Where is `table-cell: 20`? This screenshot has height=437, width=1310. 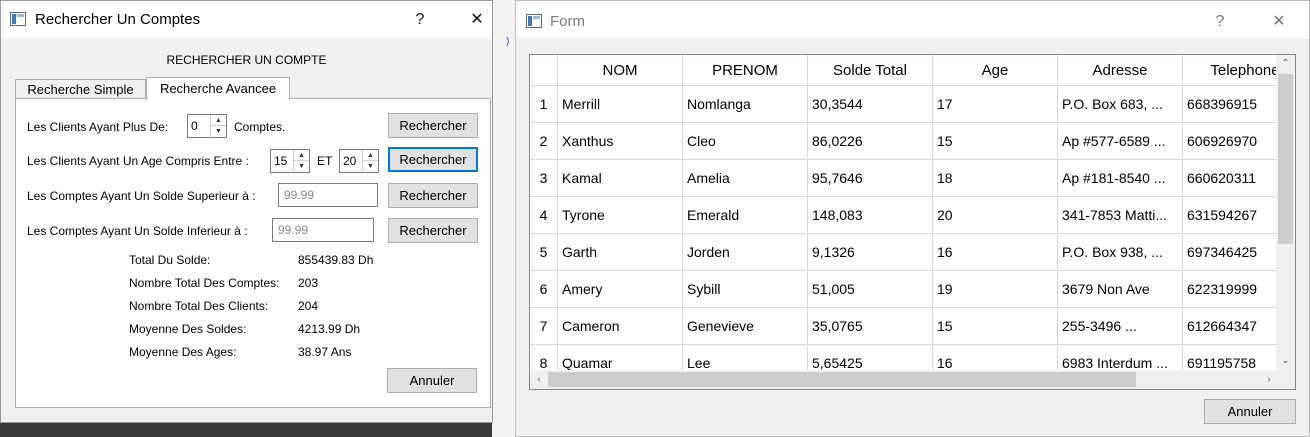
table-cell: 20 is located at coordinates (995, 215).